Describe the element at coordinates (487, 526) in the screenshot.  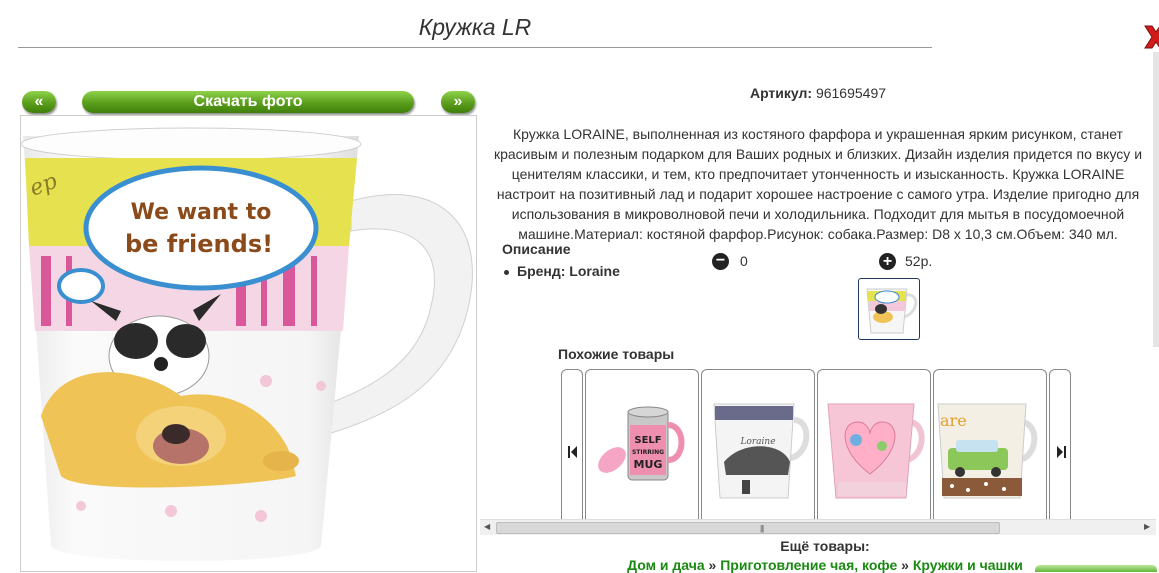
I see `scroll-left-icon: ◀` at that location.